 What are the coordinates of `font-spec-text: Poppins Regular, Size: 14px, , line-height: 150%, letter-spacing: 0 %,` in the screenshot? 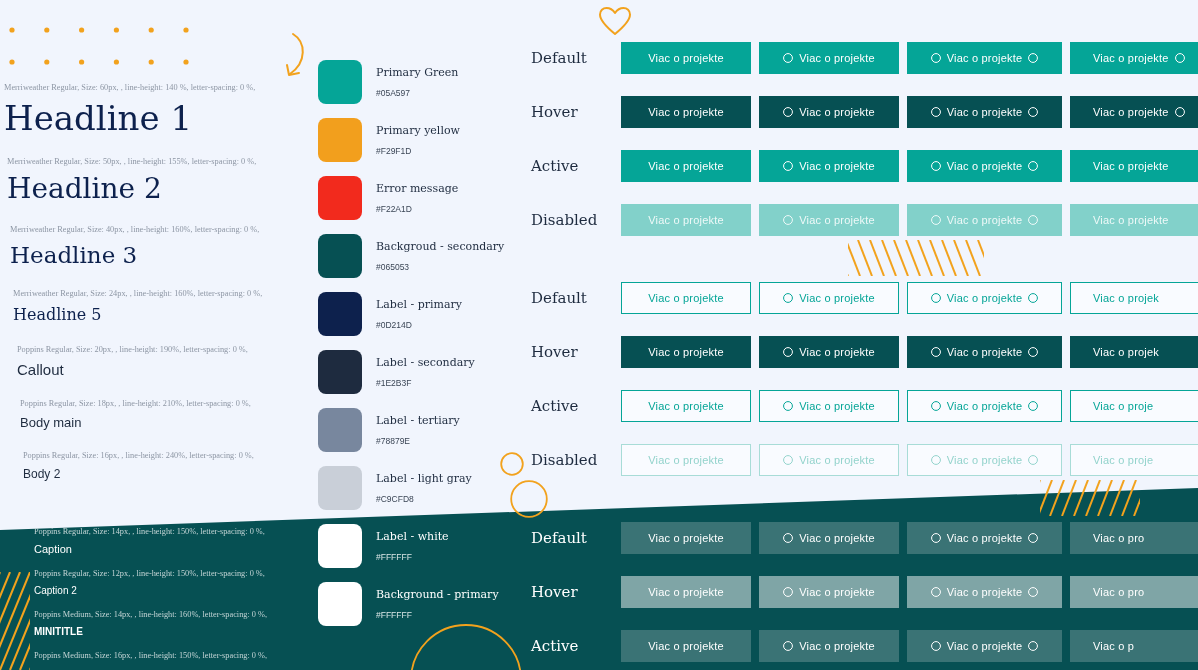 It's located at (150, 532).